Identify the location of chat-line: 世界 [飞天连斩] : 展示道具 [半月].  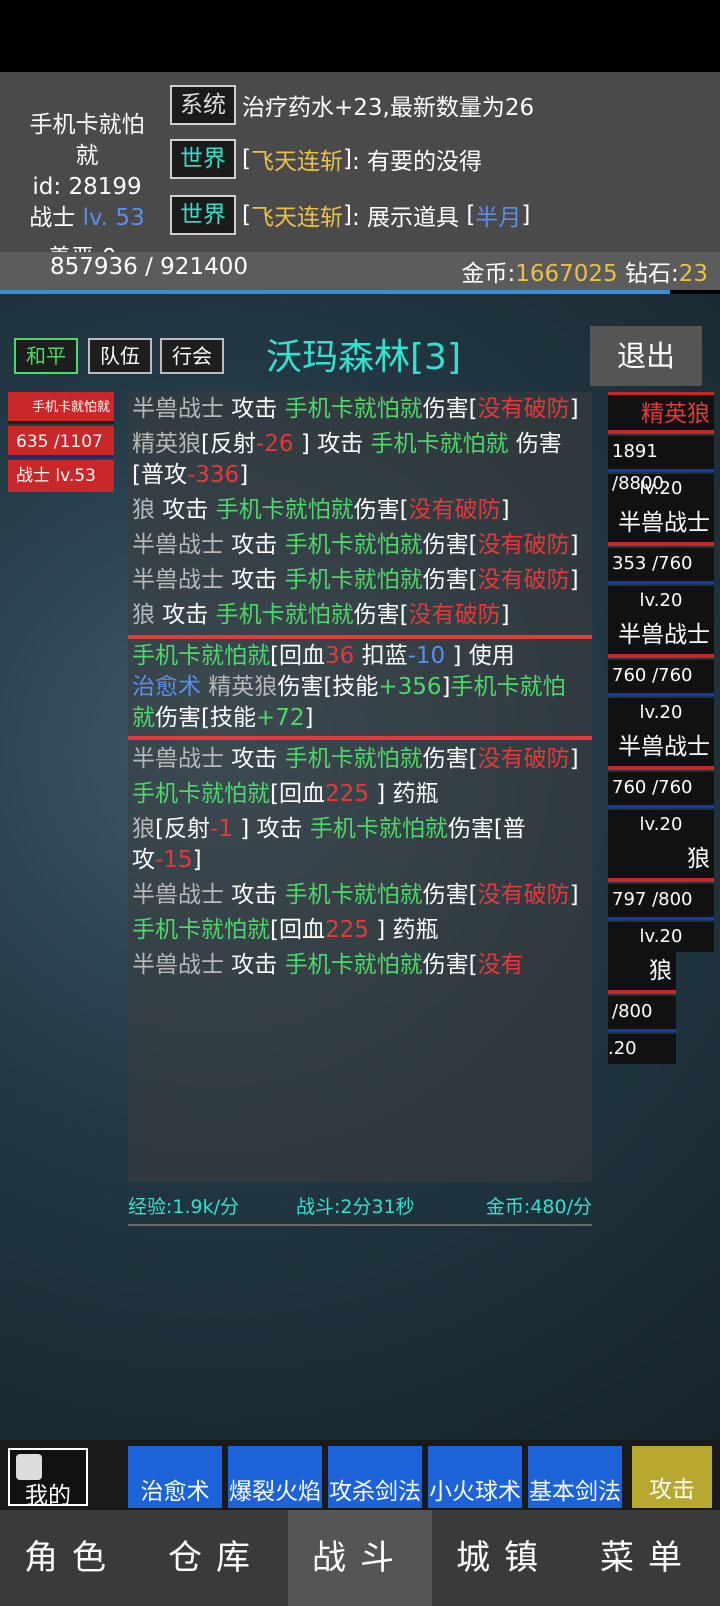
(350, 215).